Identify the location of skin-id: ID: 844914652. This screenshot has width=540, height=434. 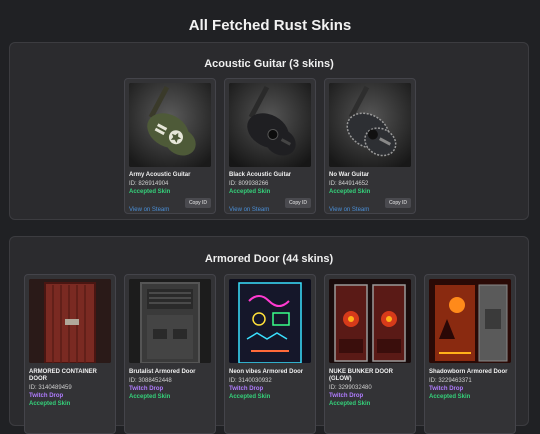
(349, 184).